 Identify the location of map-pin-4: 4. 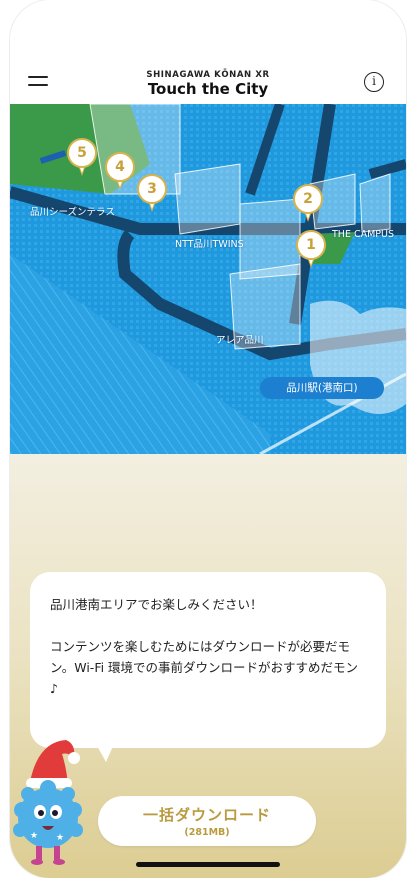
(120, 172).